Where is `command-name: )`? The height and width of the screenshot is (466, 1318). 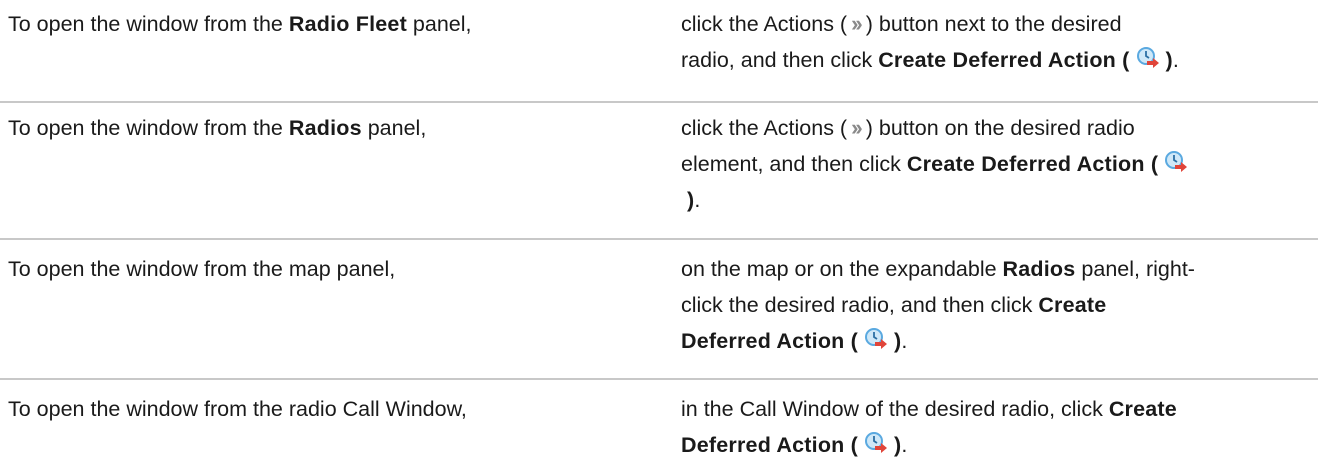
command-name: ) is located at coordinates (1169, 60).